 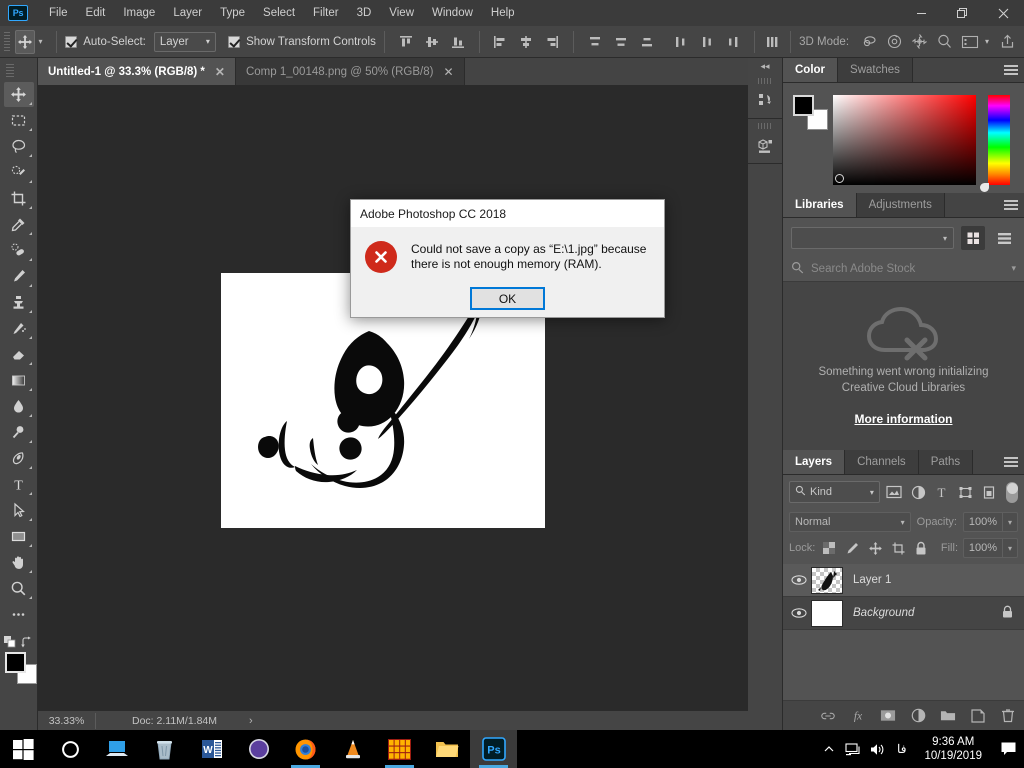 I want to click on pen-tool, so click(x=19, y=458).